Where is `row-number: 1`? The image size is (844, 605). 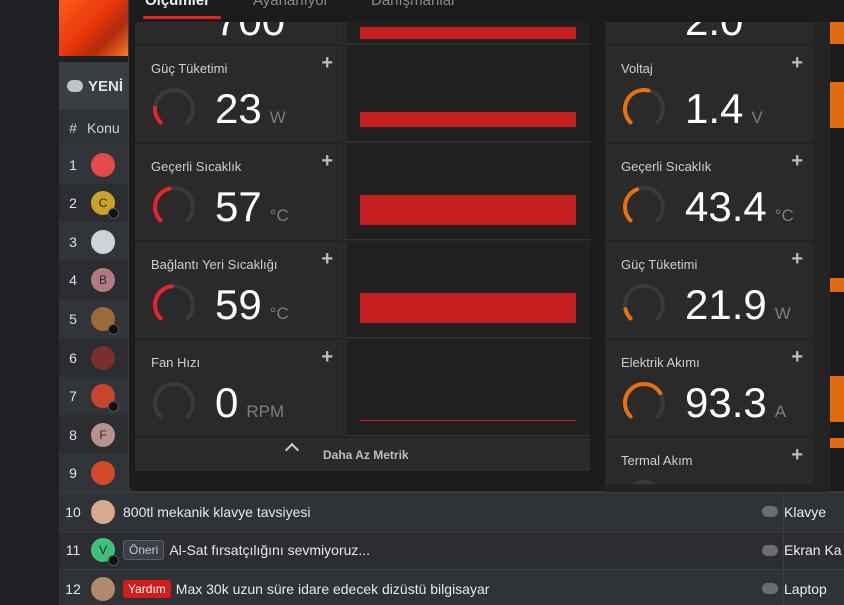
row-number: 1 is located at coordinates (73, 164).